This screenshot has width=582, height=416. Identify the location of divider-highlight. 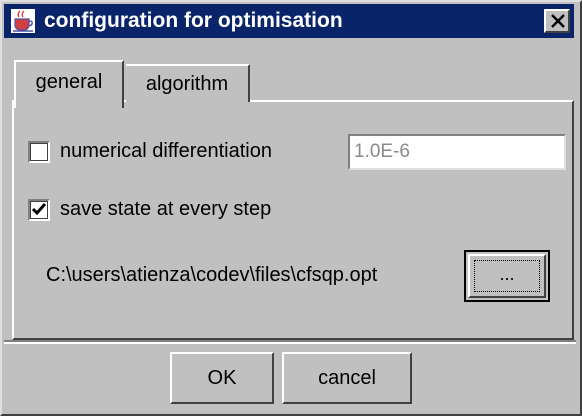
(290, 343).